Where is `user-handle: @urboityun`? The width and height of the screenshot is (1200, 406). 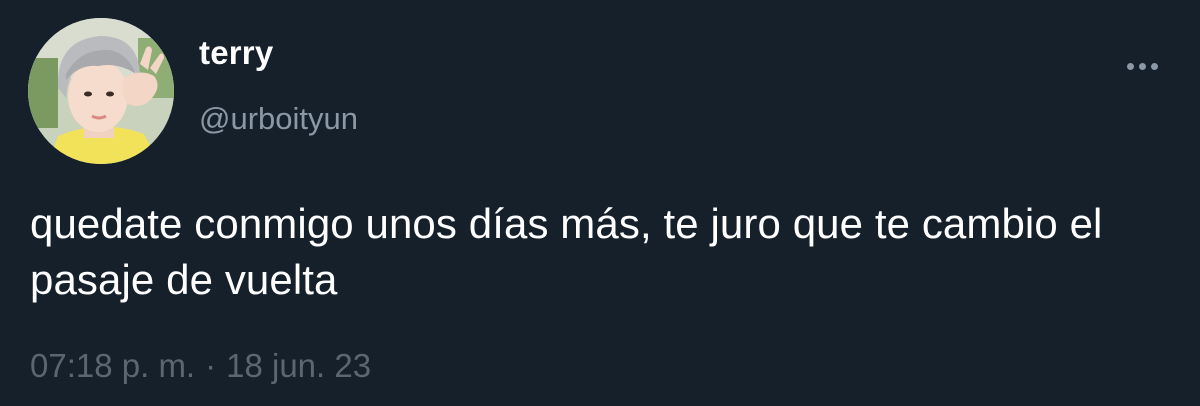 user-handle: @urboityun is located at coordinates (278, 119).